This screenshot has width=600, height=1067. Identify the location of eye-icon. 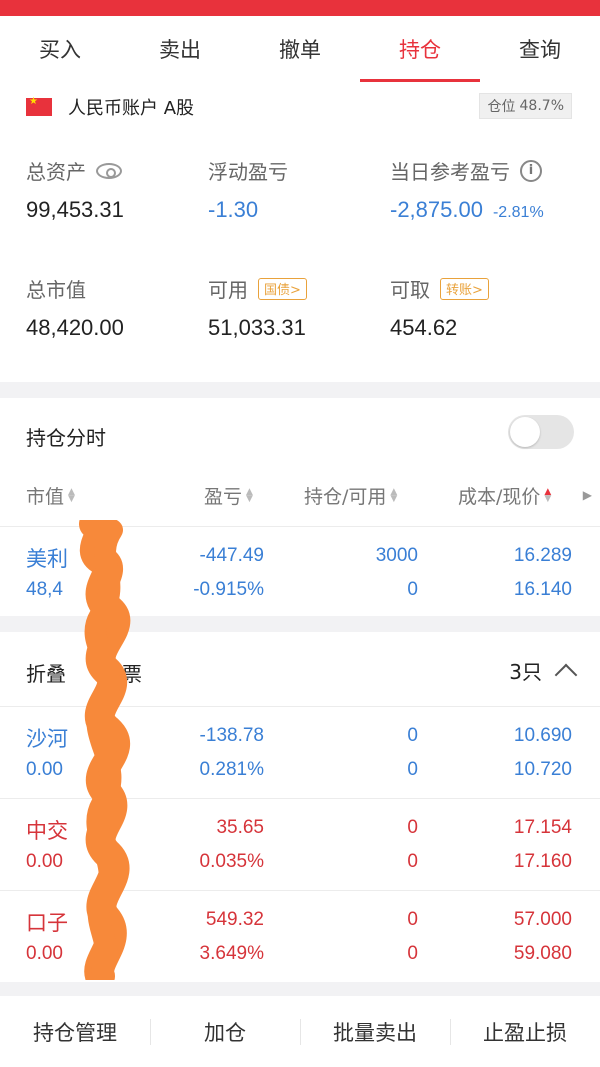
(109, 170).